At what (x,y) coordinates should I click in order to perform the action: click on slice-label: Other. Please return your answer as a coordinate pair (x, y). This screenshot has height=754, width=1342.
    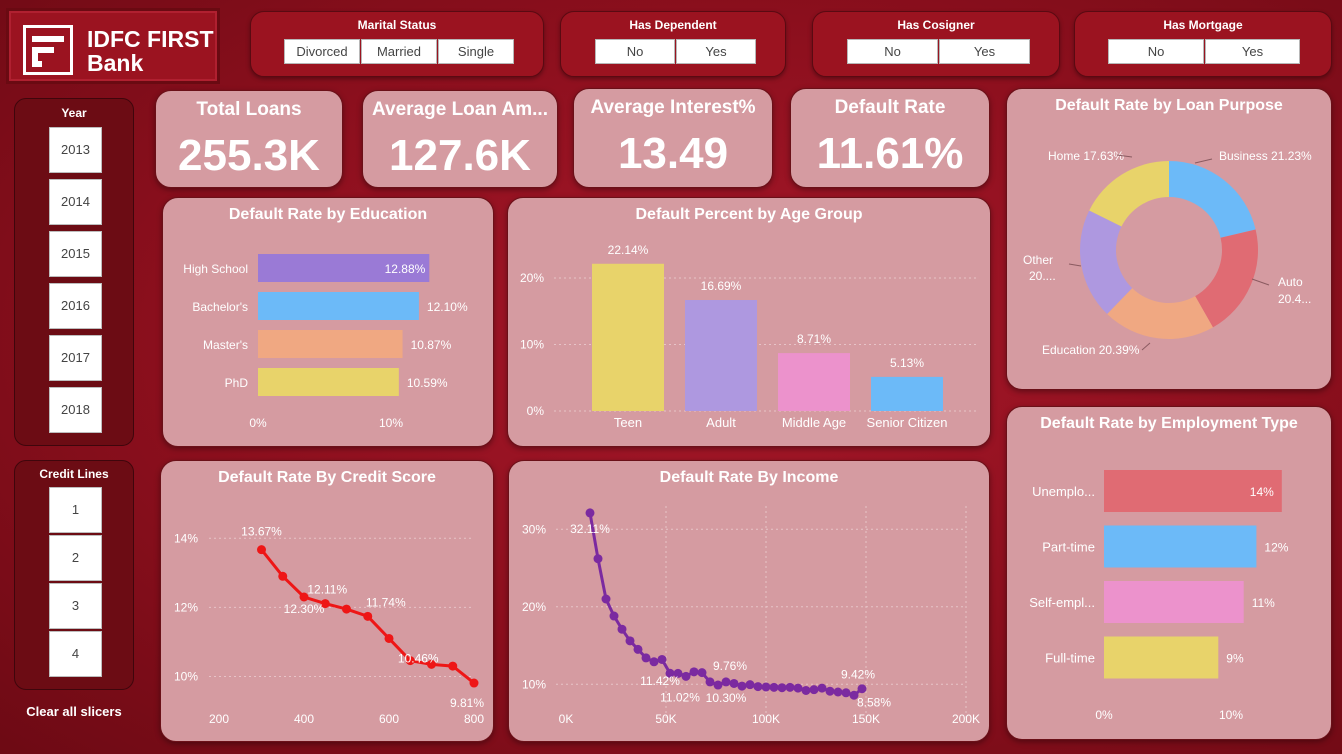
    Looking at the image, I should click on (1038, 260).